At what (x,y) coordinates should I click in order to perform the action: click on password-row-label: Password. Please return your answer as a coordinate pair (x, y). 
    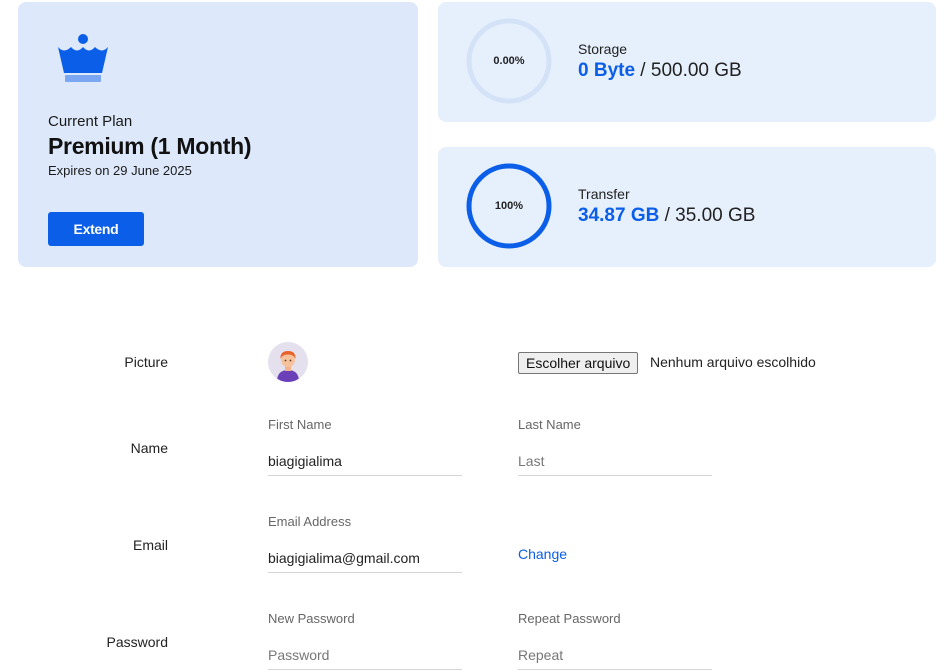
    Looking at the image, I should click on (137, 642).